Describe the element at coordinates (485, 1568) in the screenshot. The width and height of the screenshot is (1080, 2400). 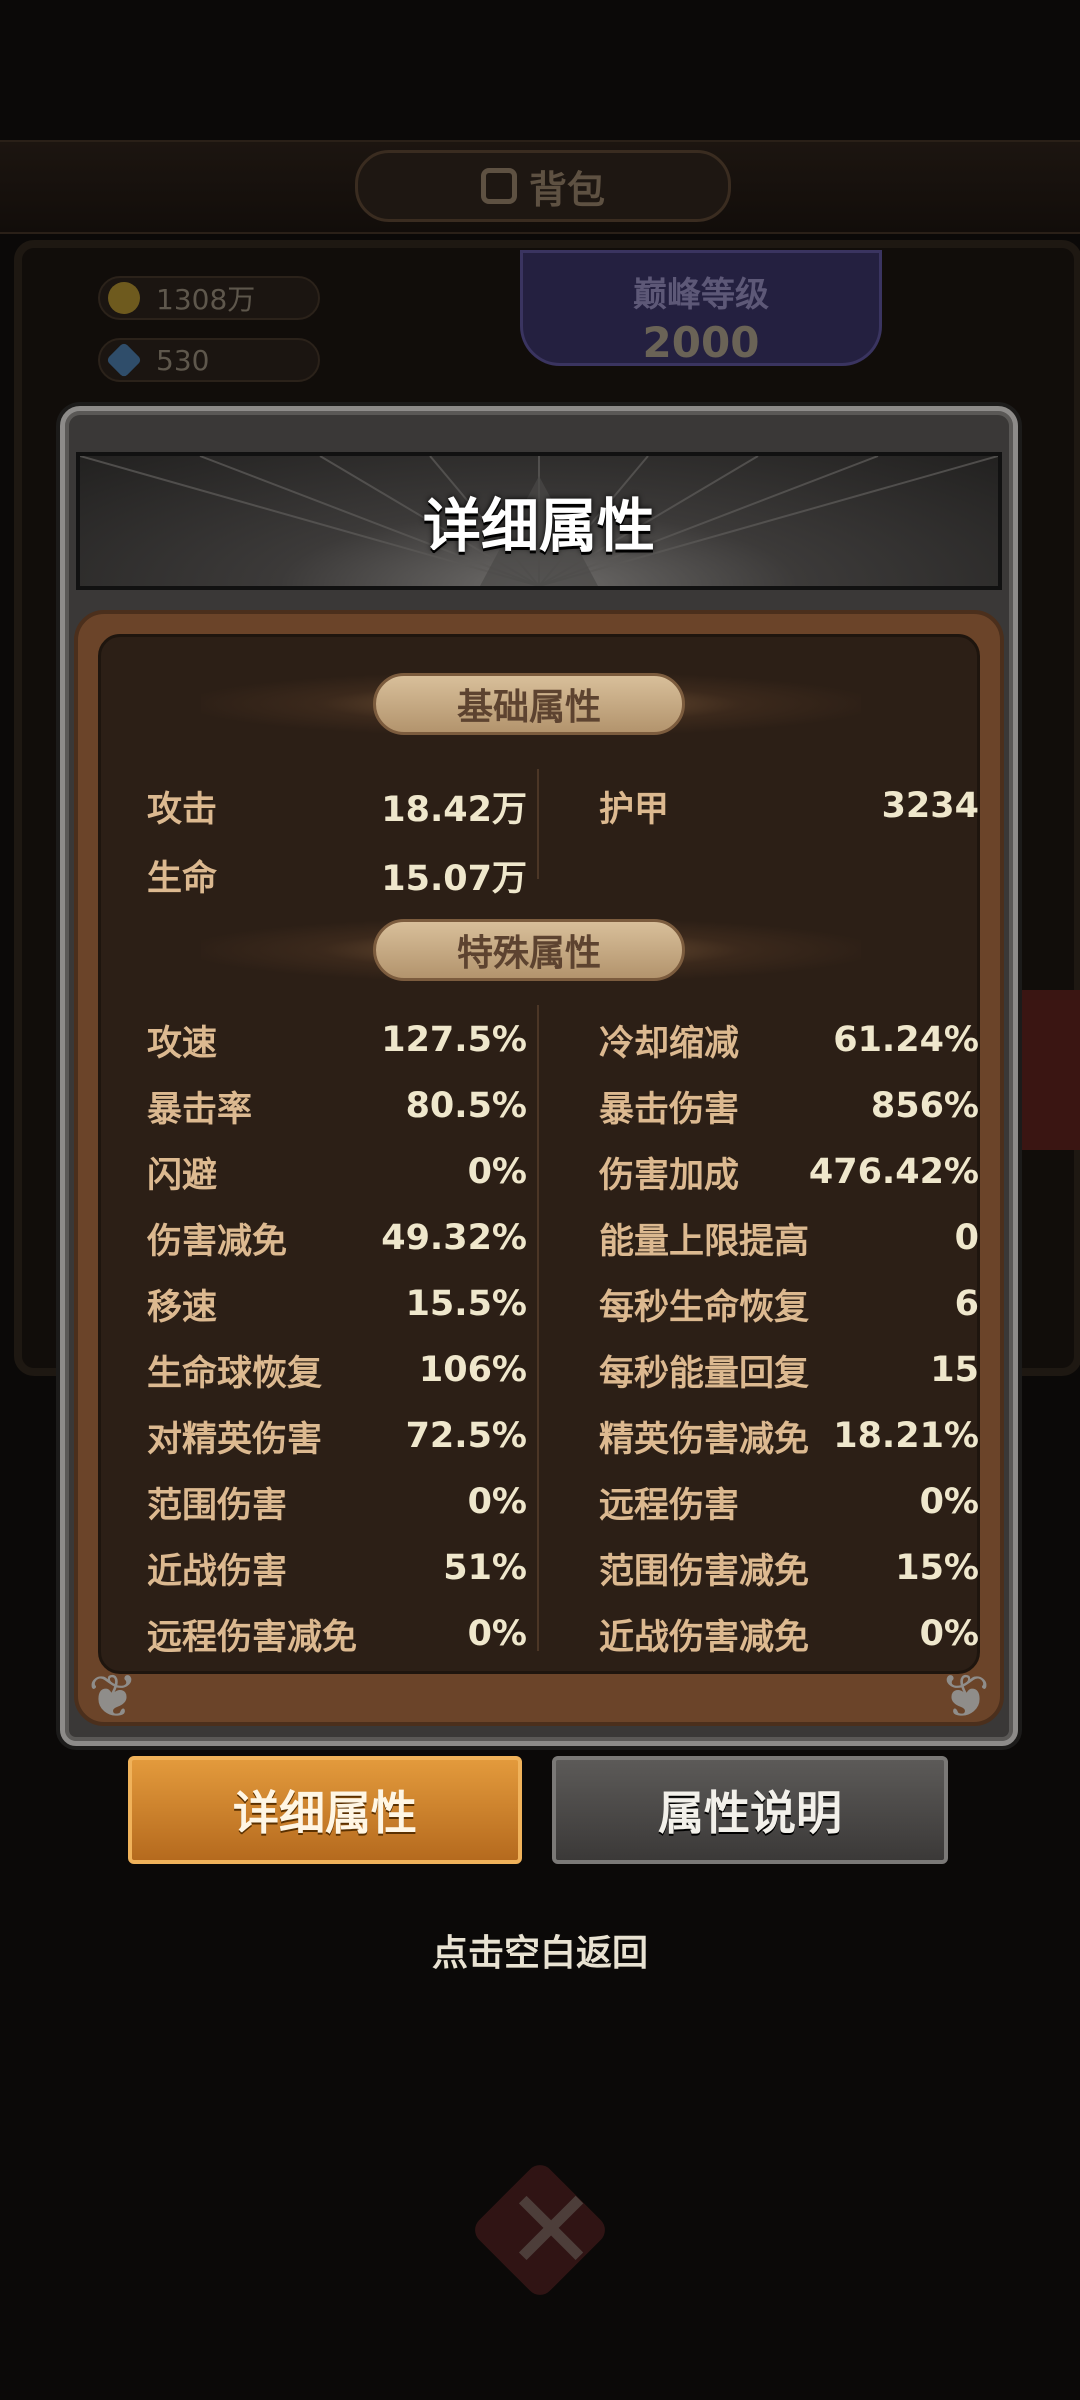
I see `stat-value: 51%` at that location.